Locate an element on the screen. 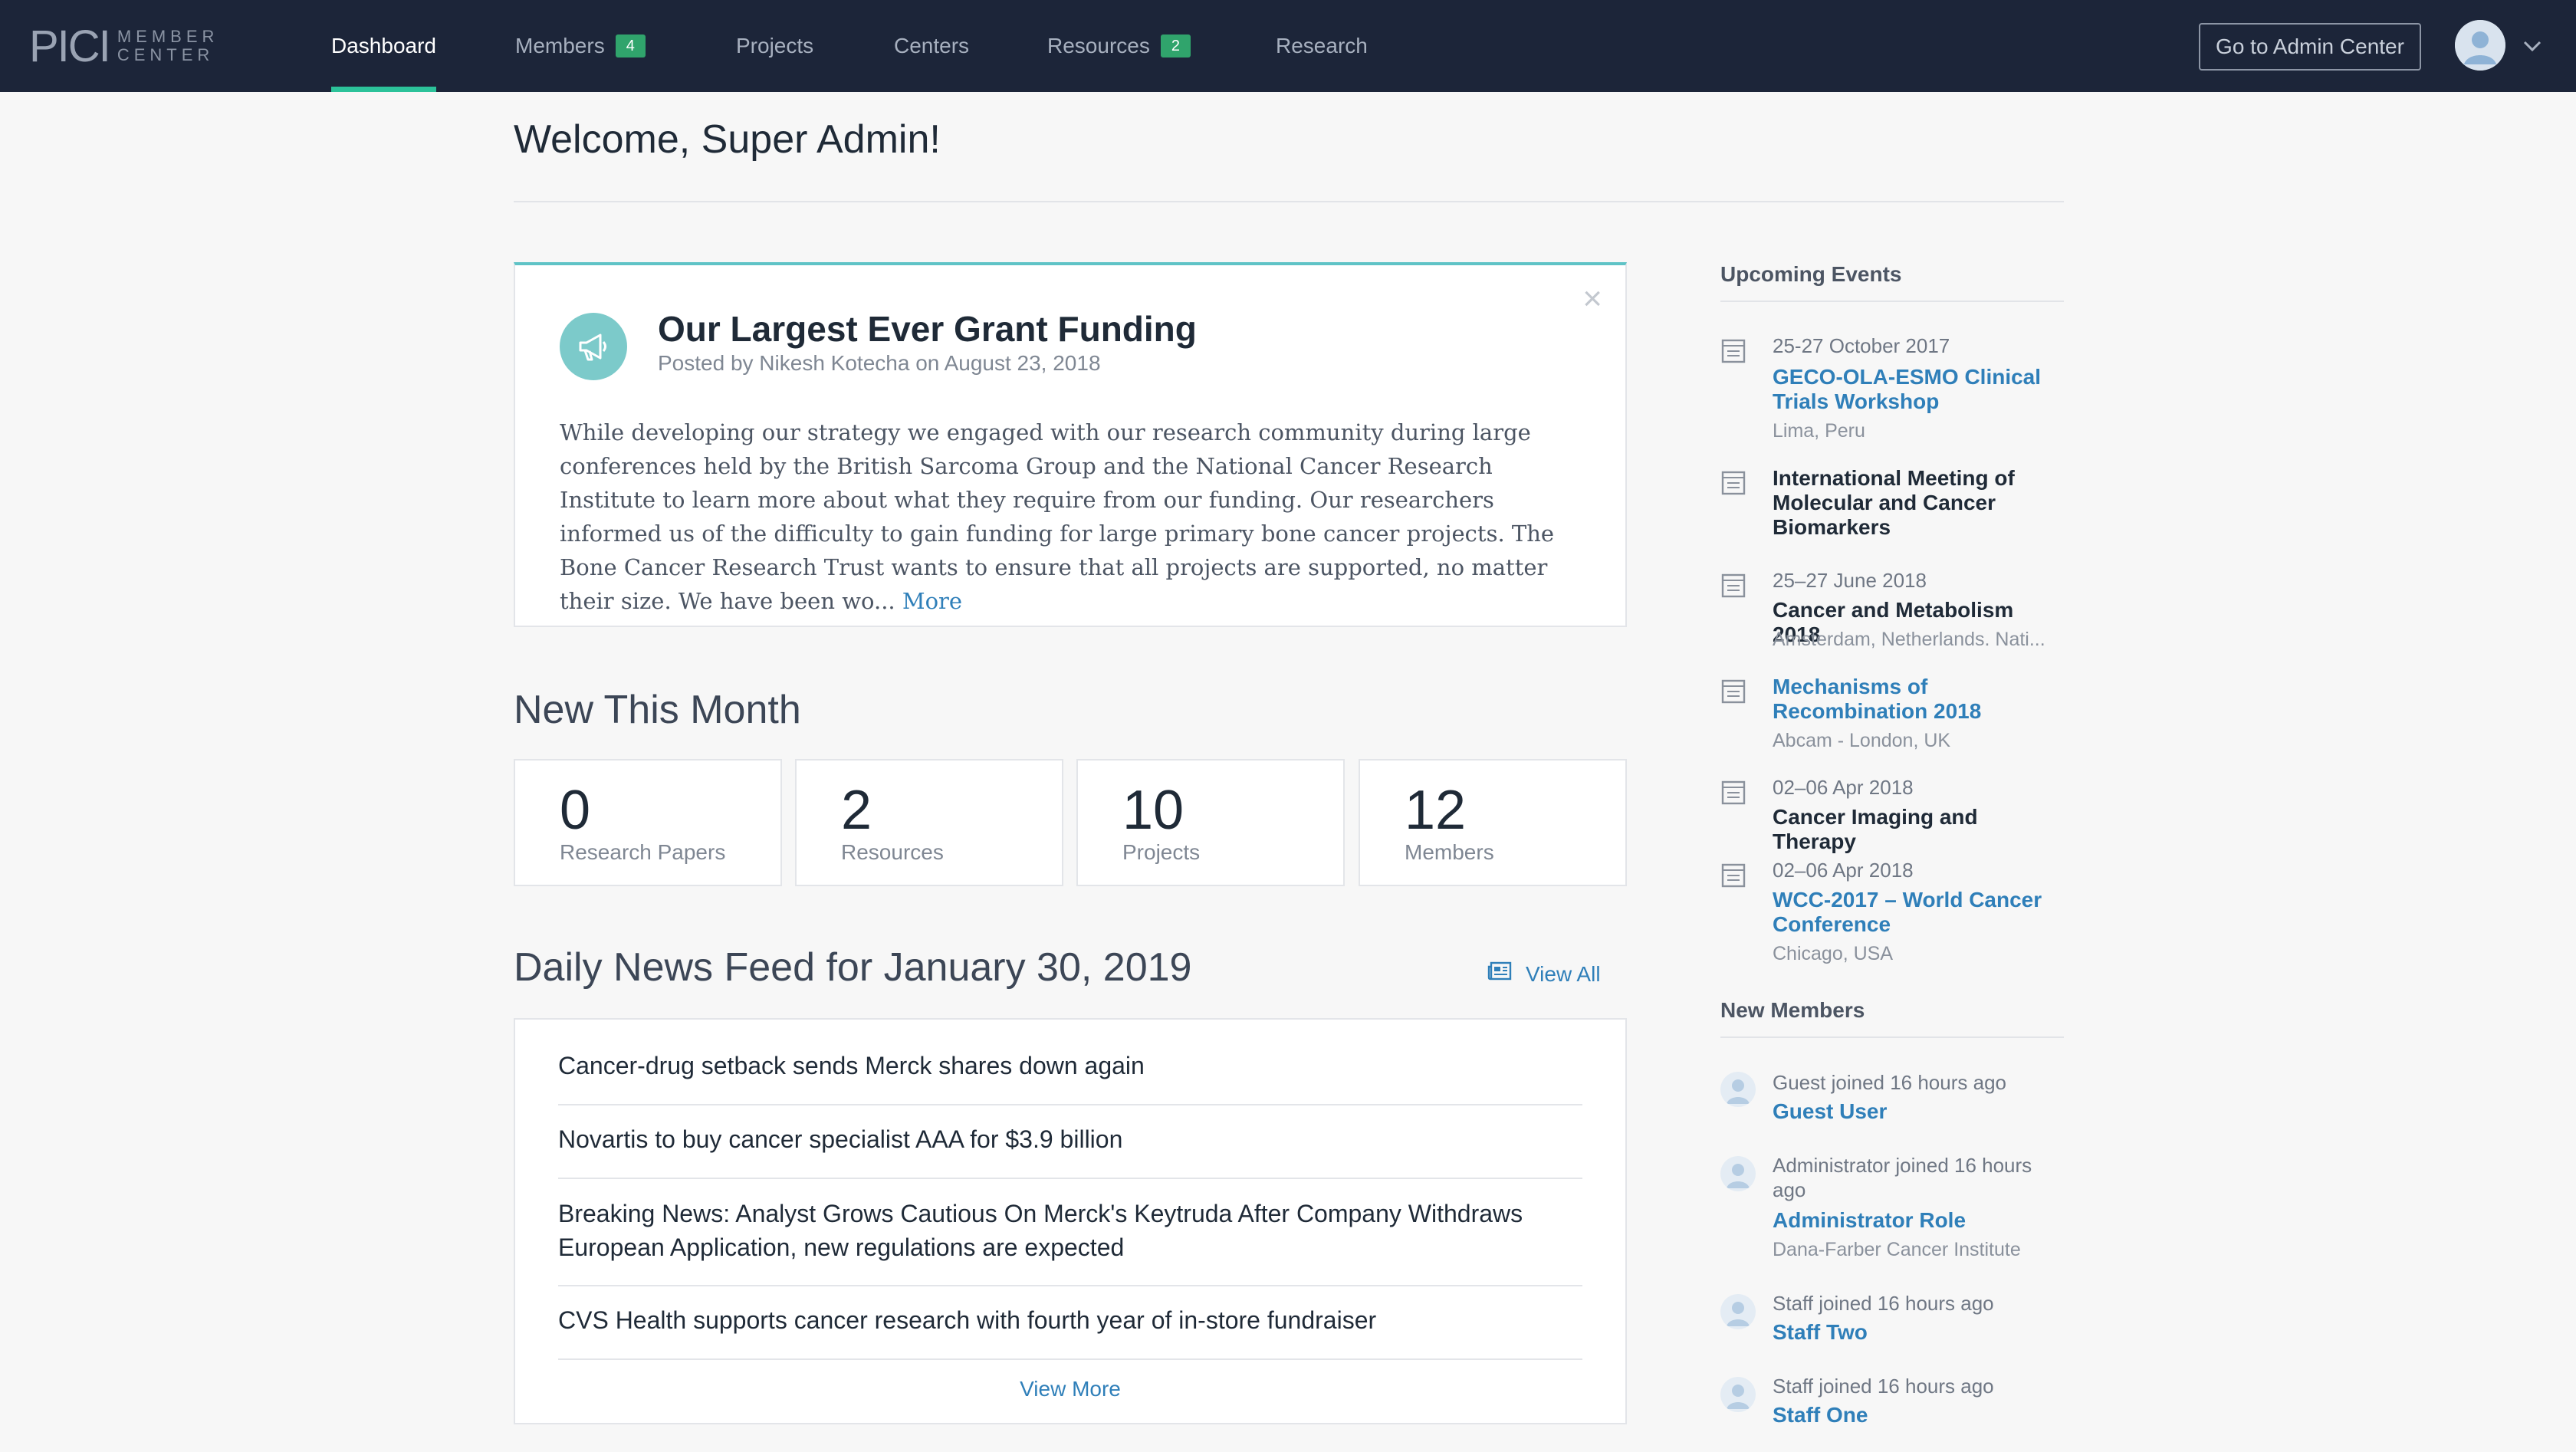  nav-resources-label: Resources is located at coordinates (1098, 45).